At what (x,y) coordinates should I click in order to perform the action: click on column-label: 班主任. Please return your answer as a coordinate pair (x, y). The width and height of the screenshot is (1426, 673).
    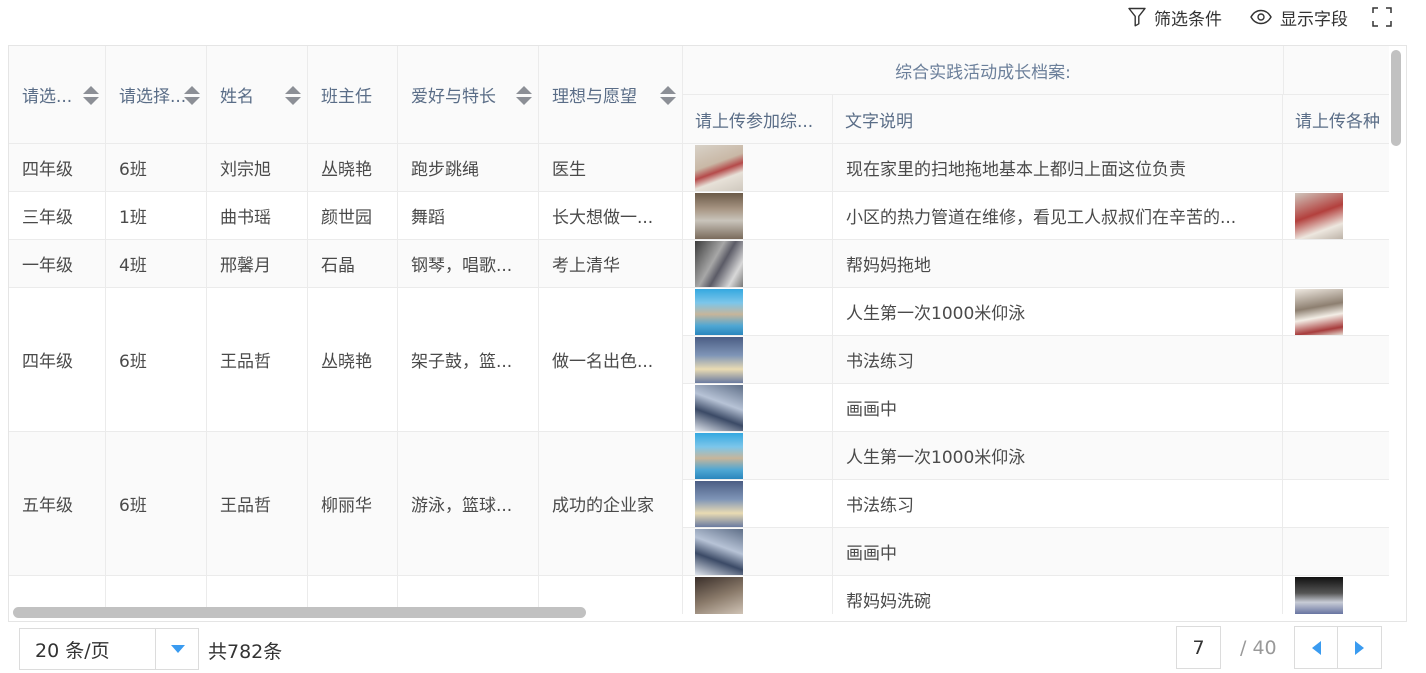
    Looking at the image, I should click on (346, 97).